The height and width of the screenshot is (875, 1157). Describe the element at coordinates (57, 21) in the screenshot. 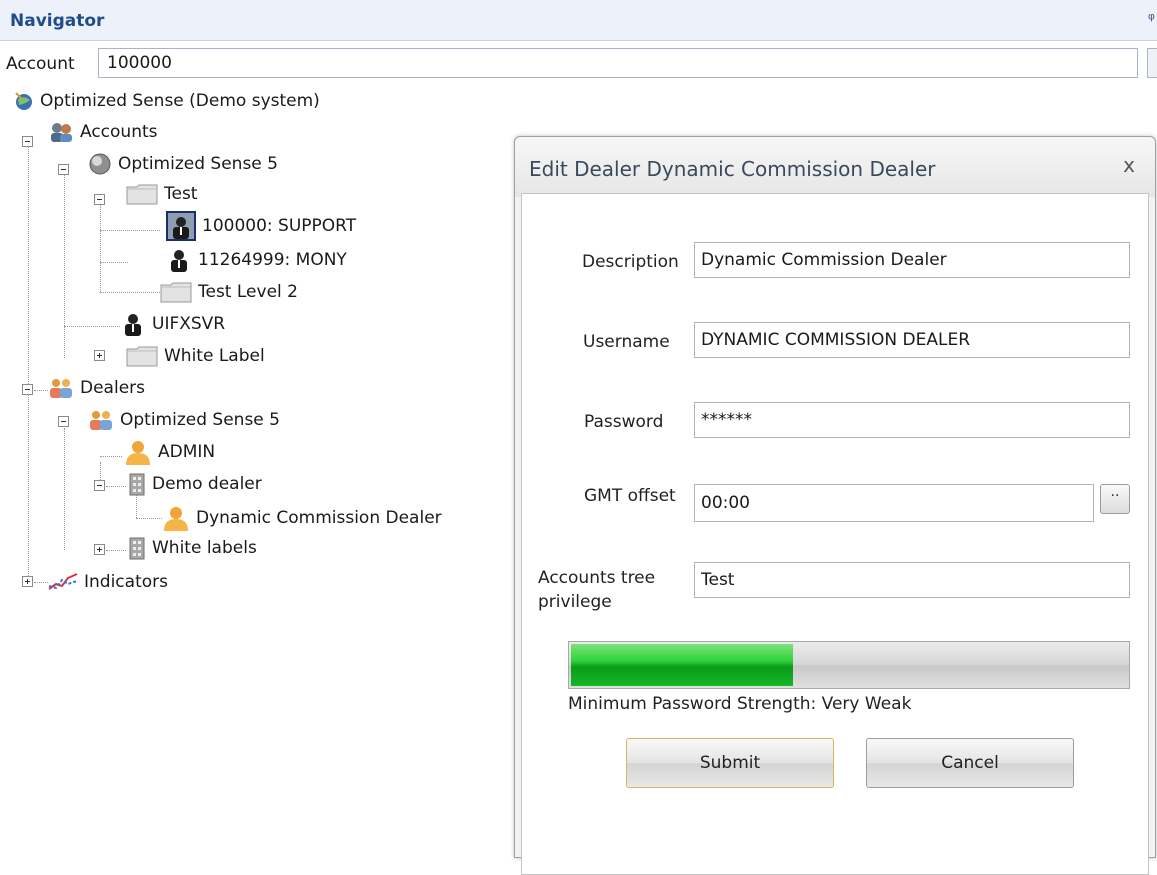

I see `navigator-title: Navigator` at that location.